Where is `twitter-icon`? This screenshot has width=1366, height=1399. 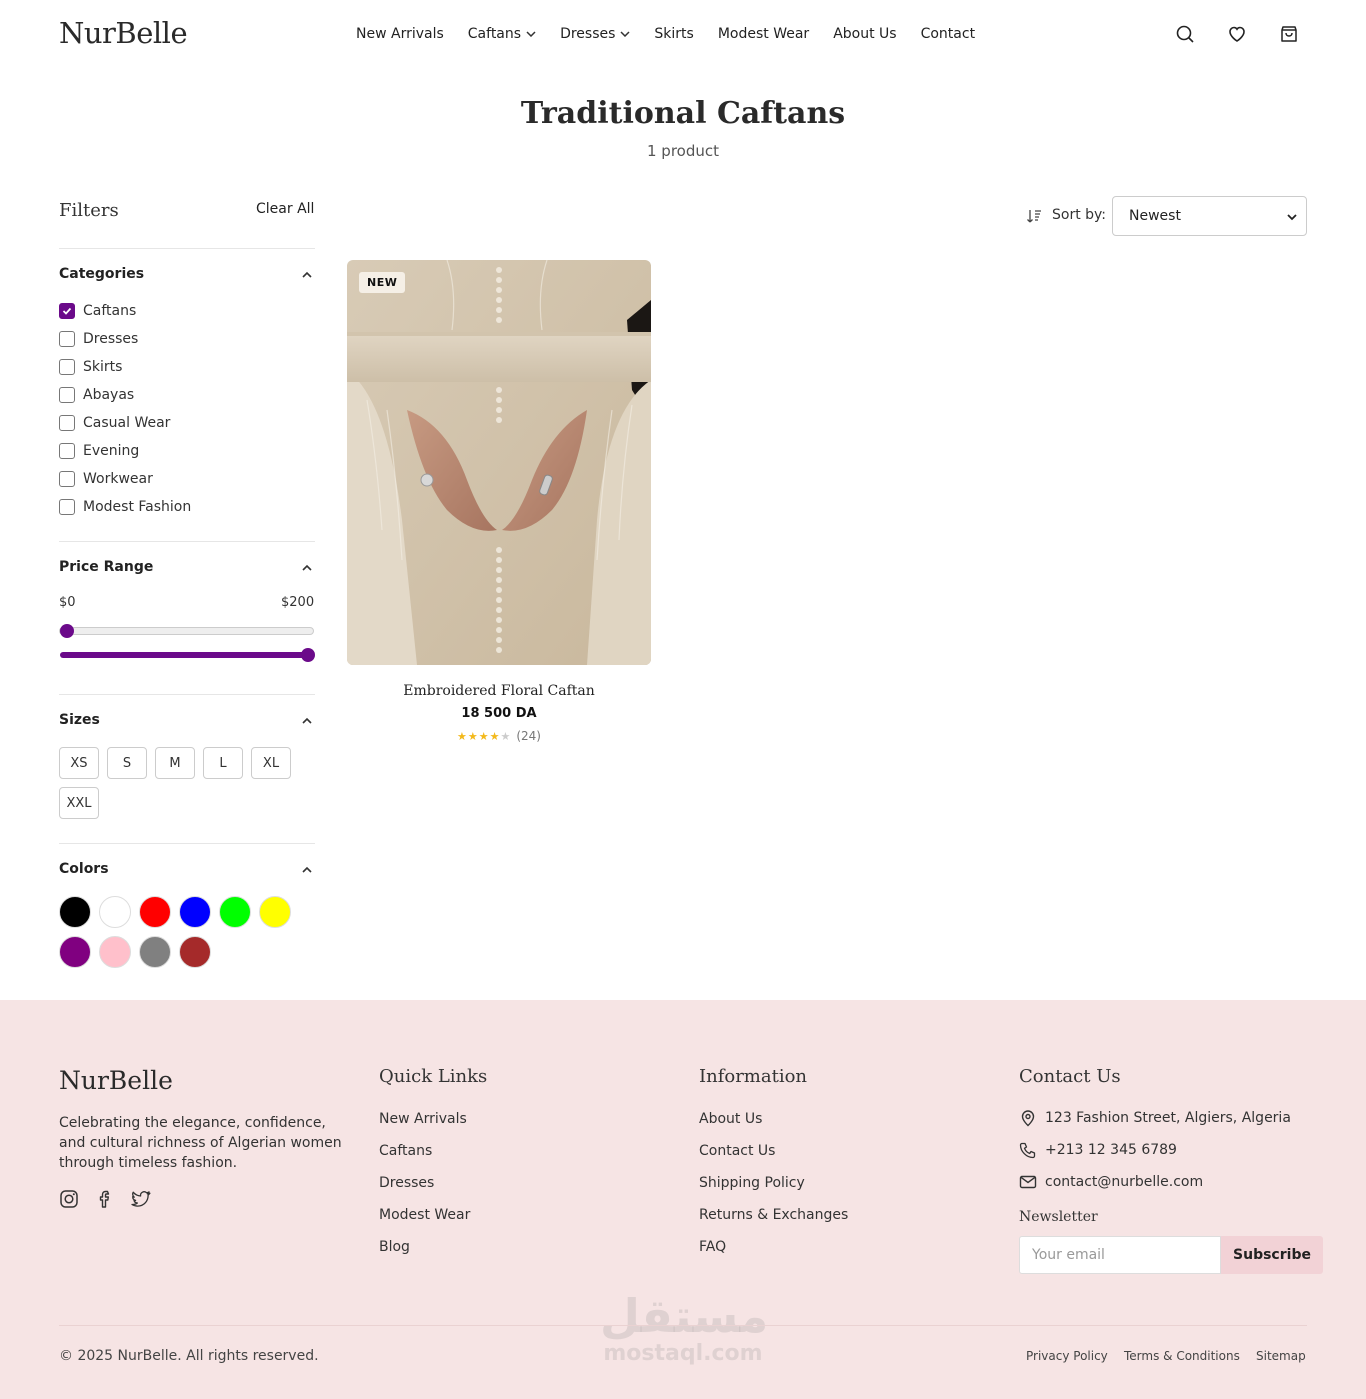
twitter-icon is located at coordinates (141, 1199).